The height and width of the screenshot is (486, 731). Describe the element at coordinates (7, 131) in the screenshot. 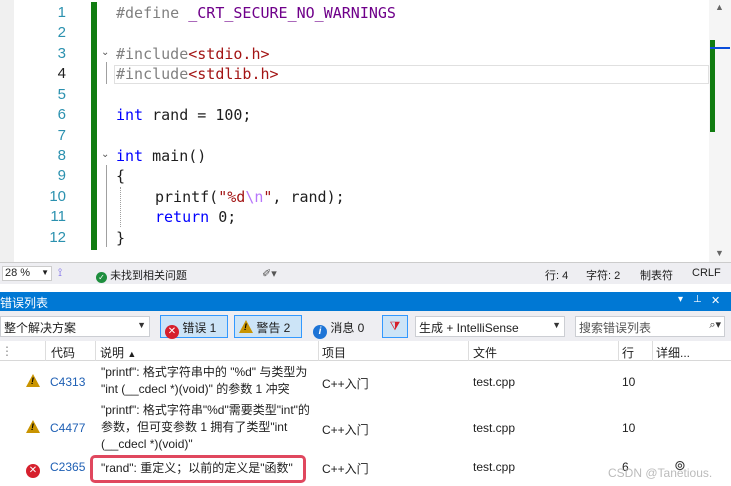

I see `editor-margin` at that location.